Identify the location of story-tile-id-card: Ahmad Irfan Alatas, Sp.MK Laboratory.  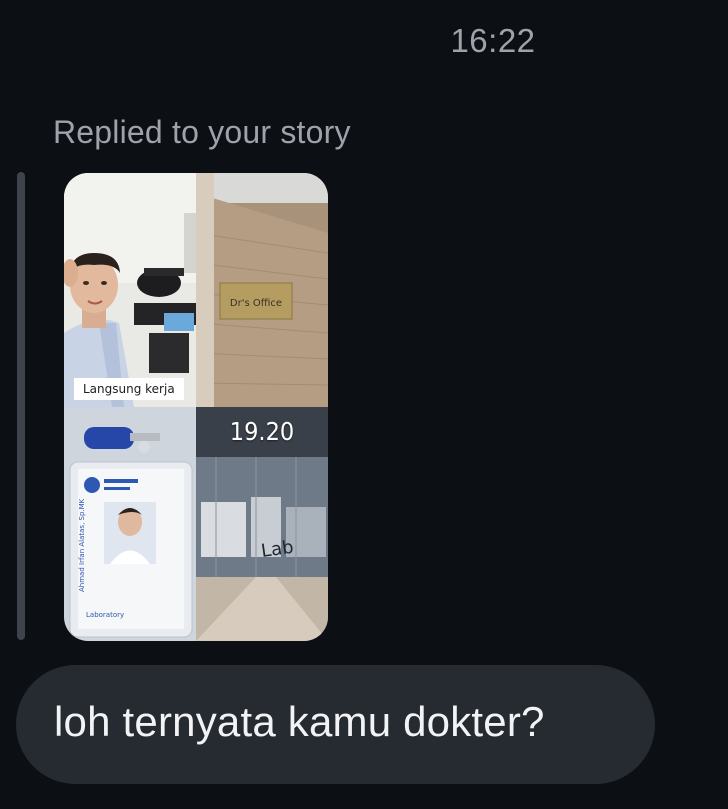
(130, 524).